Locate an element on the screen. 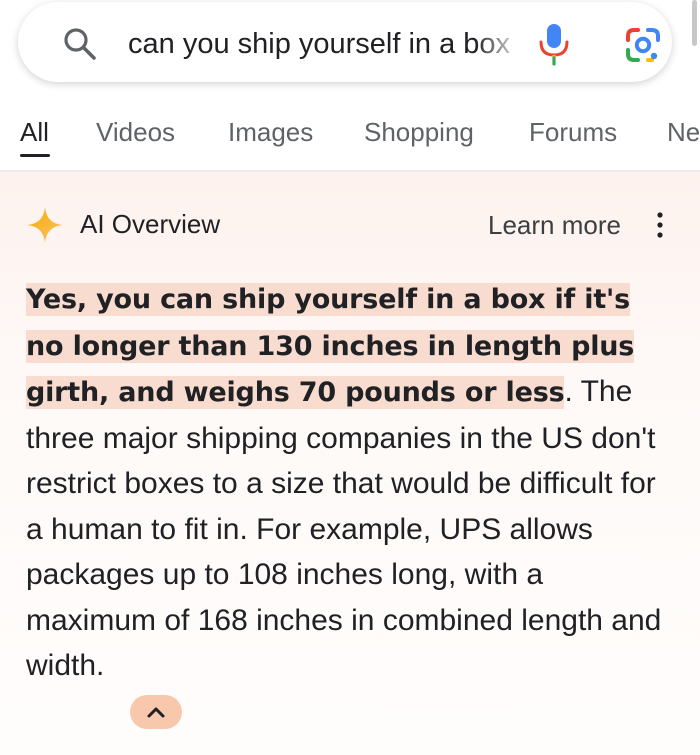  ai-sparkle-icon is located at coordinates (45, 225).